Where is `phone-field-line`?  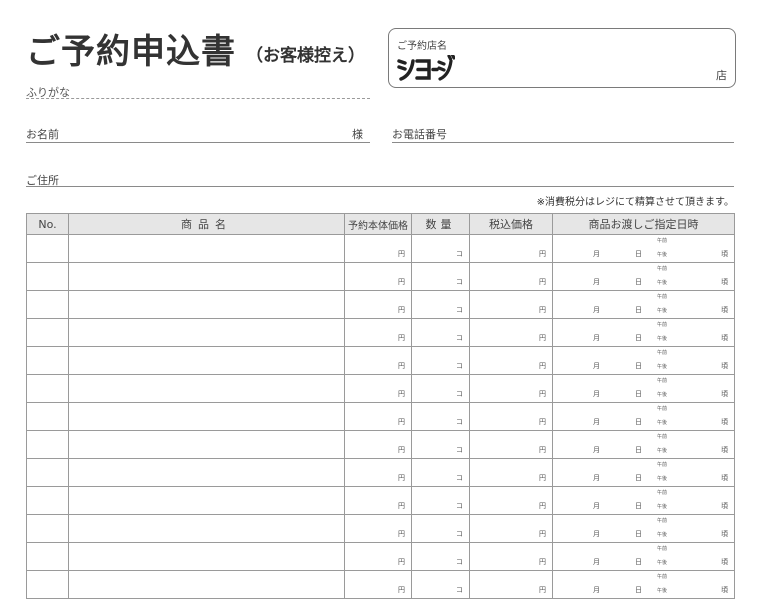
phone-field-line is located at coordinates (563, 142).